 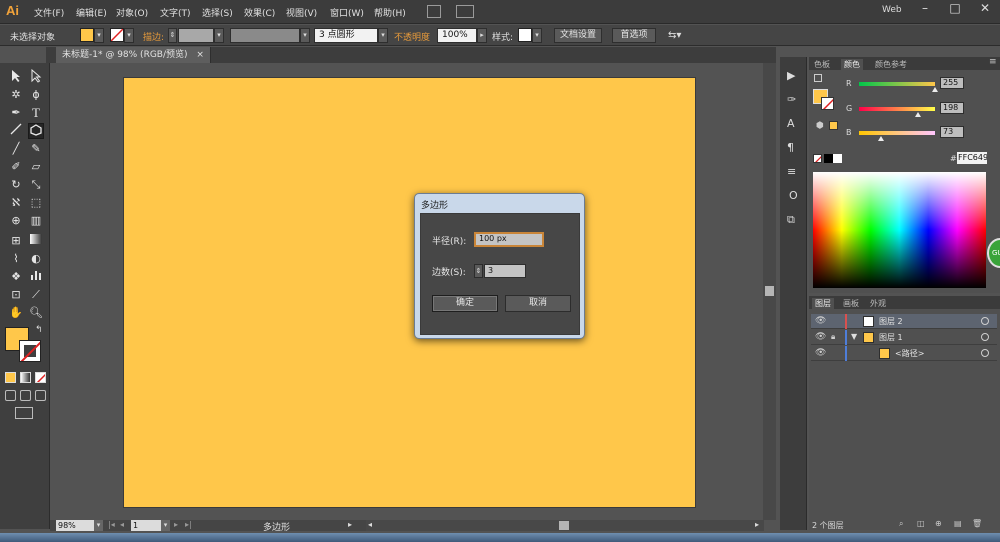 I want to click on prev-page-icon: ◂, so click(x=122, y=524).